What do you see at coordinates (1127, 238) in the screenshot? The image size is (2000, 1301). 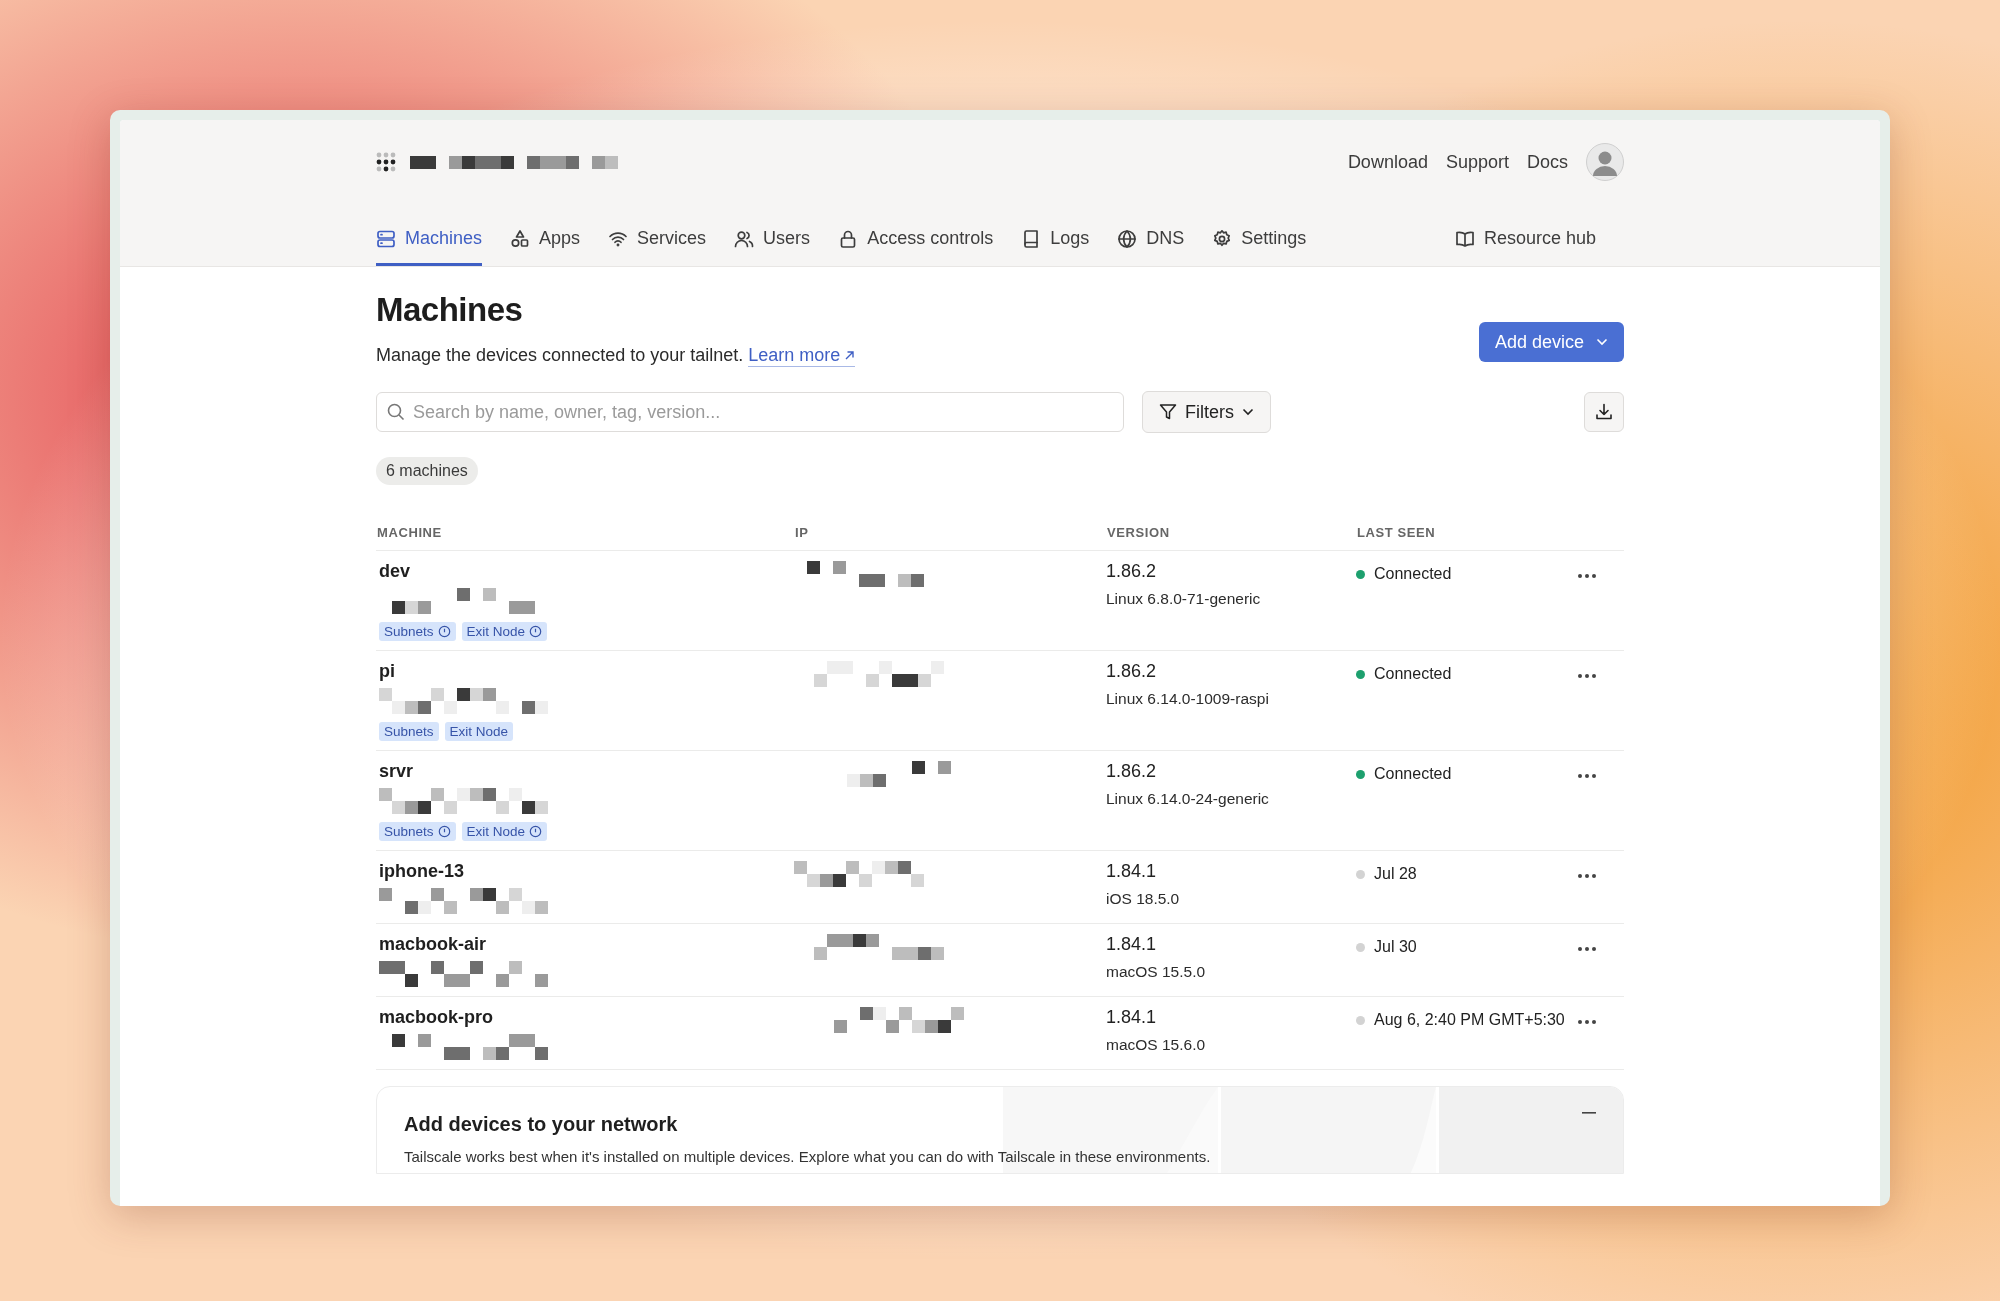 I see `globe-icon` at bounding box center [1127, 238].